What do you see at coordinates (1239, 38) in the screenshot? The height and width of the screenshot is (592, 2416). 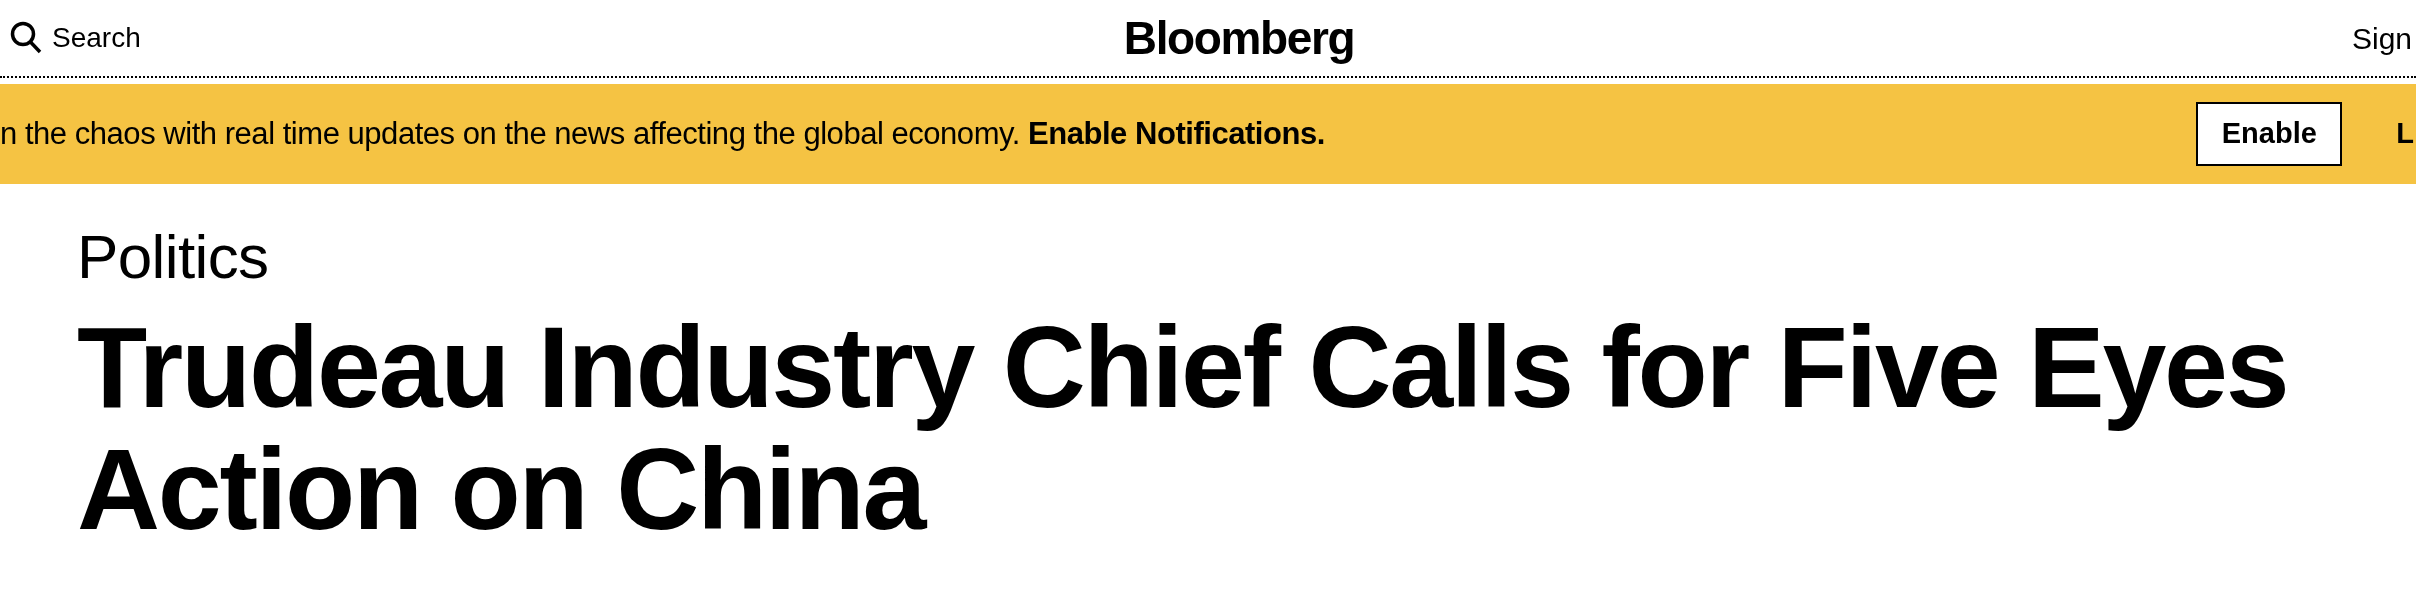 I see `logo: Bloomberg` at bounding box center [1239, 38].